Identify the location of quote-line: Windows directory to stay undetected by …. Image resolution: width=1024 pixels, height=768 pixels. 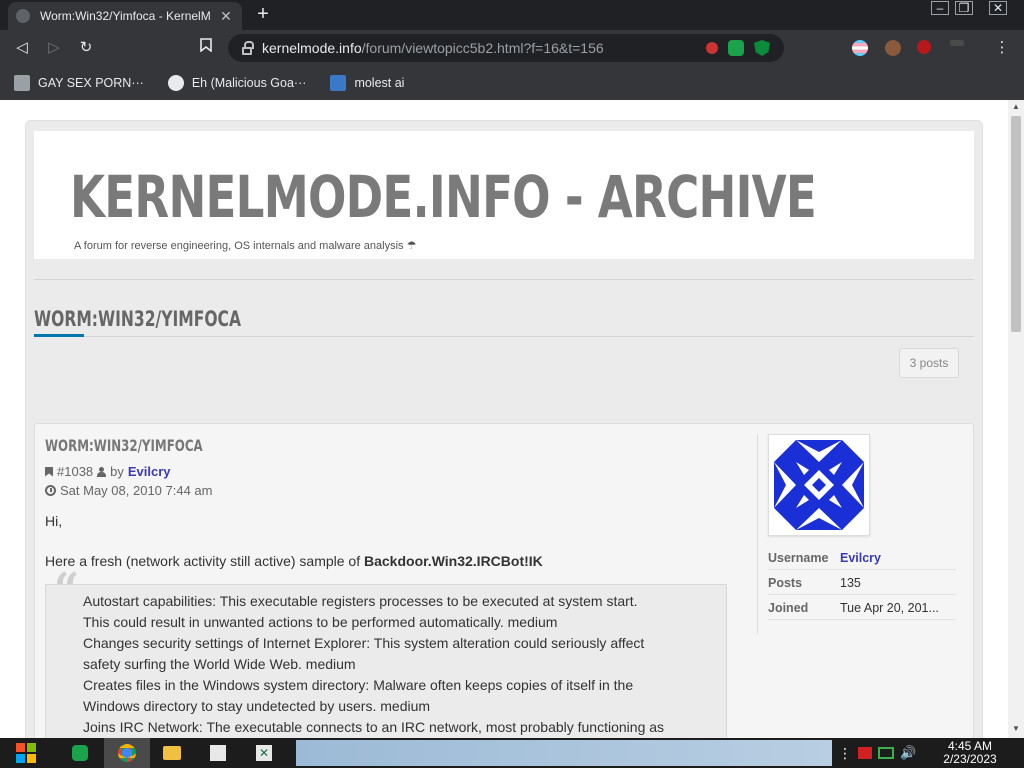
(257, 706).